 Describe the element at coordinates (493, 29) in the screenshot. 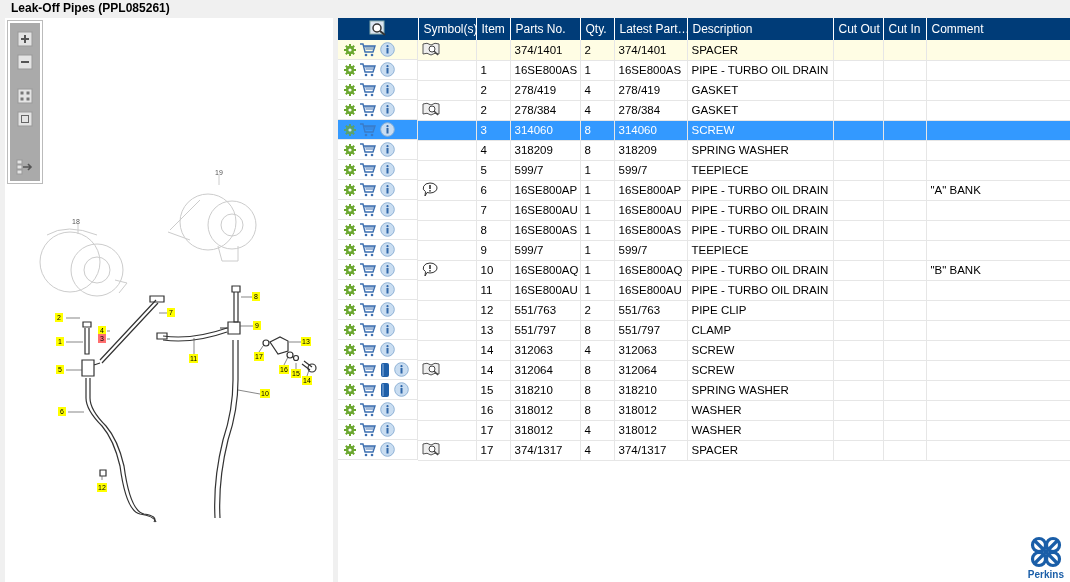

I see `column-header: Item` at that location.